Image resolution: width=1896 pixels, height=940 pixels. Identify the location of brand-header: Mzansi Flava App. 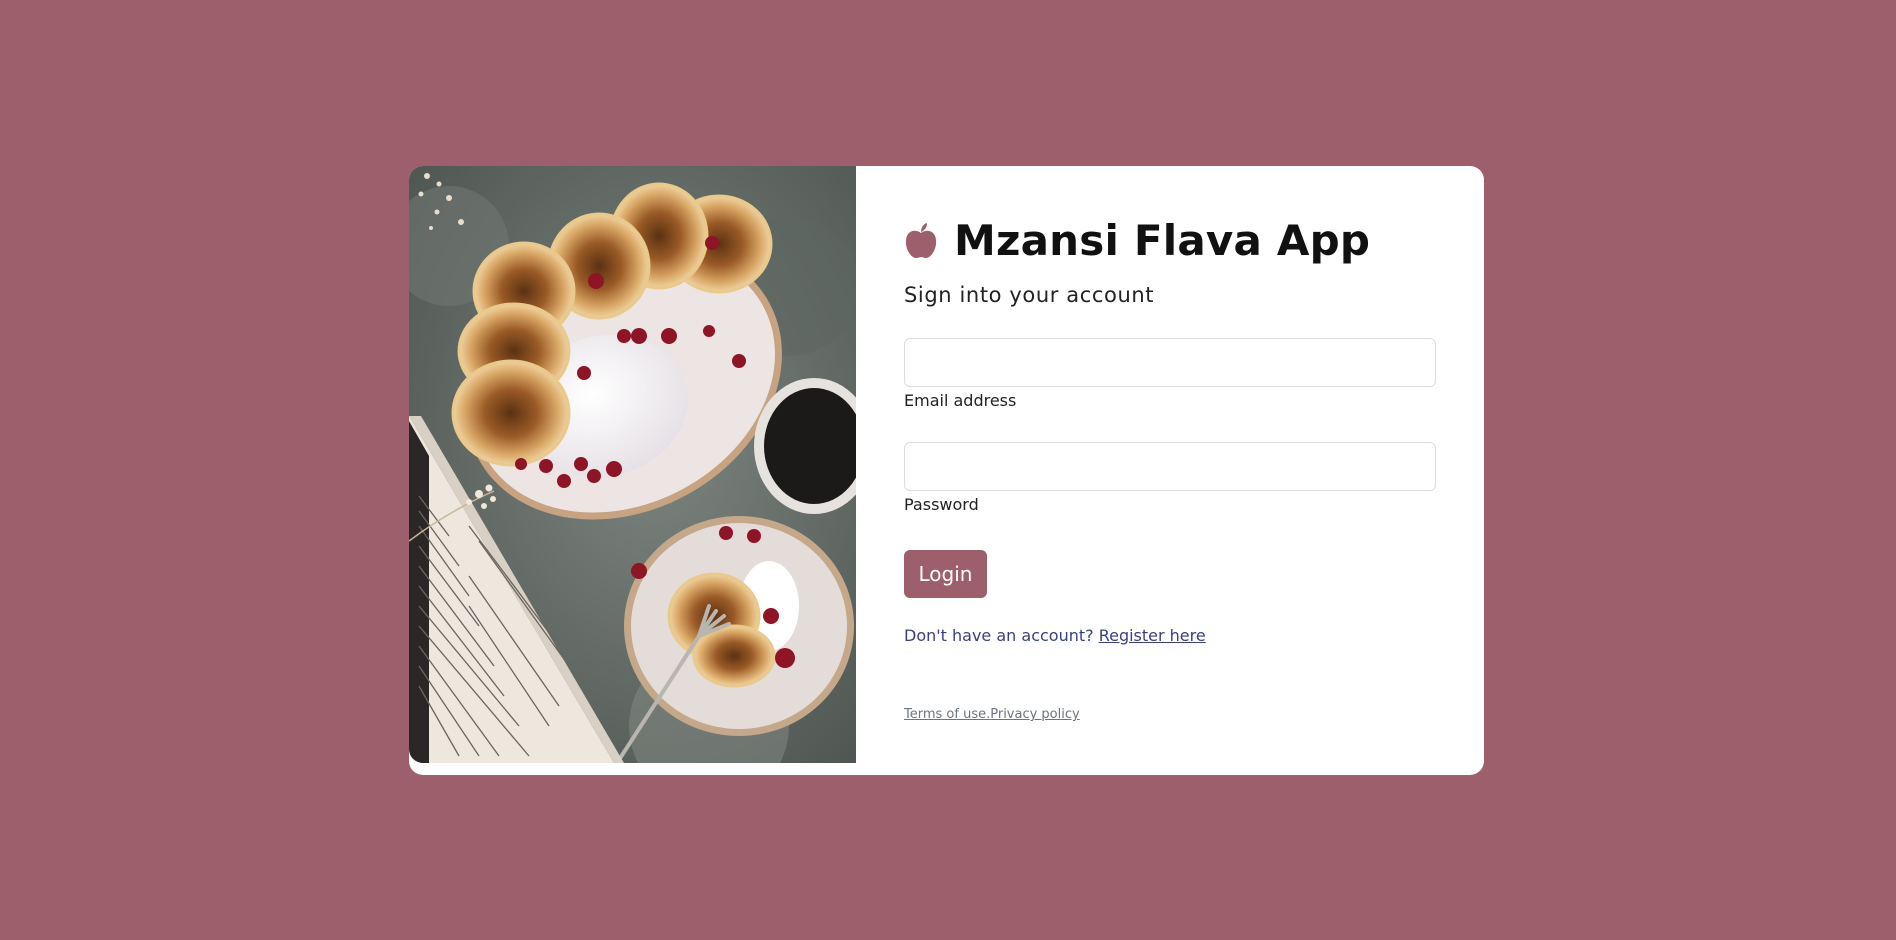
(1137, 240).